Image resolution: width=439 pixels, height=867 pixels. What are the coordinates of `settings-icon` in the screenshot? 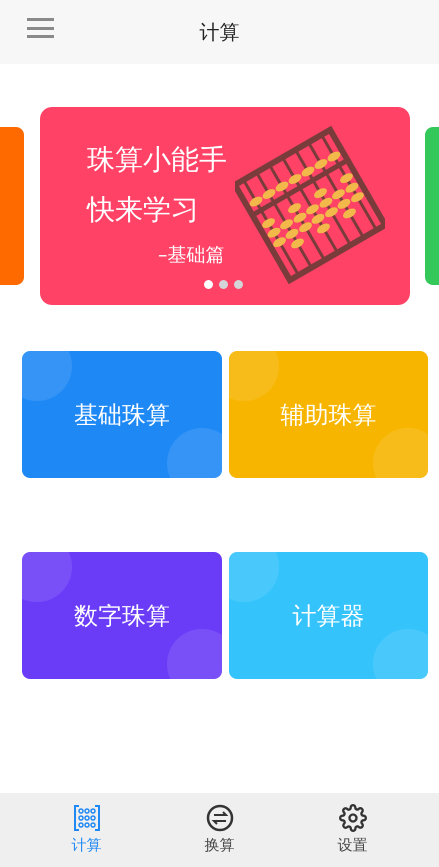 It's located at (352, 818).